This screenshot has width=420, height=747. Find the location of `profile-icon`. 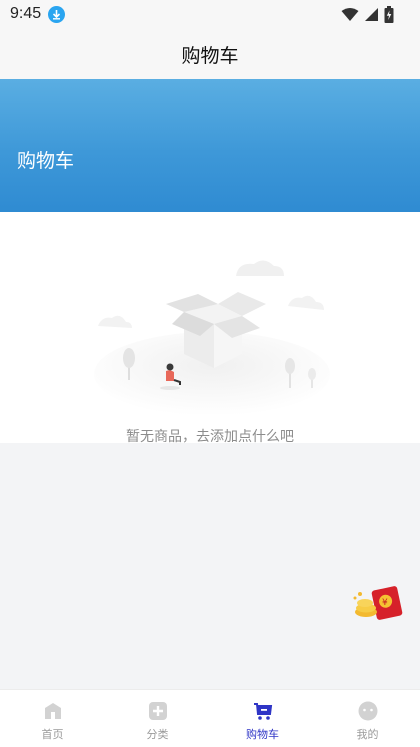

profile-icon is located at coordinates (367, 711).